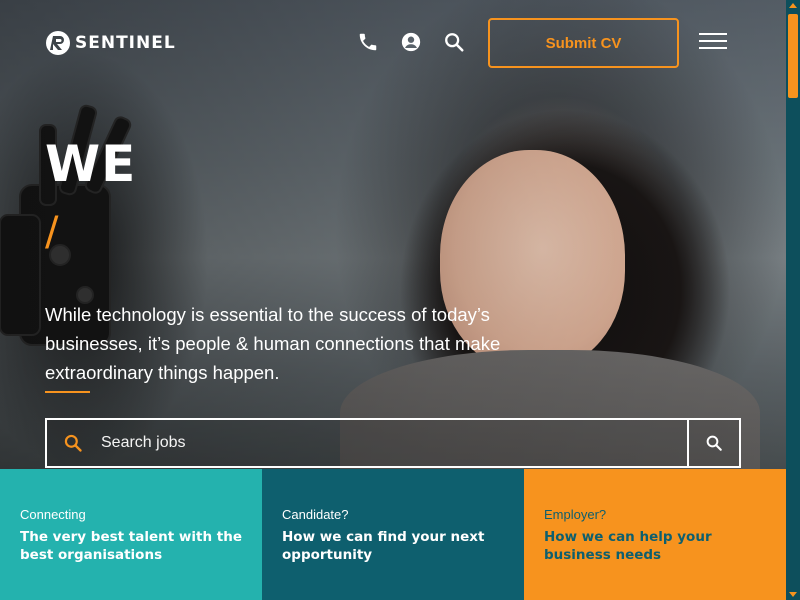 The height and width of the screenshot is (600, 800). Describe the element at coordinates (53, 514) in the screenshot. I see `card-kicker: Connecting` at that location.